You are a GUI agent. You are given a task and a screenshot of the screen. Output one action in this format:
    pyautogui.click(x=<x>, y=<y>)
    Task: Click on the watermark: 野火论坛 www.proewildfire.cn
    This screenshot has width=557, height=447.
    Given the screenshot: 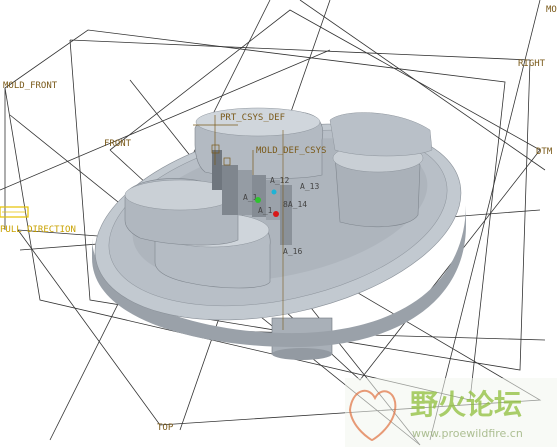 What is the action you would take?
    pyautogui.click(x=451, y=412)
    